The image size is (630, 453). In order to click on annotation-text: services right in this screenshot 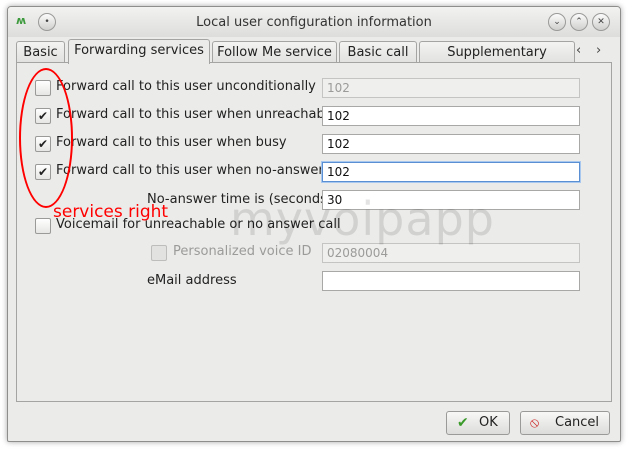, I will do `click(111, 212)`.